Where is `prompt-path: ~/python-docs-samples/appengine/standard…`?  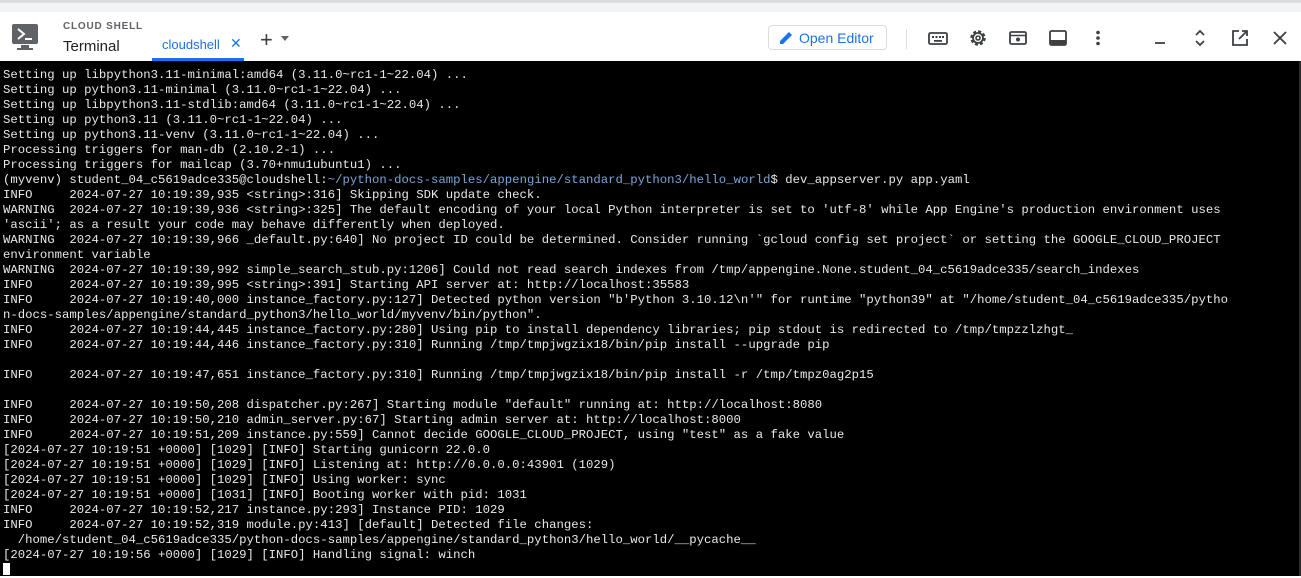 prompt-path: ~/python-docs-samples/appengine/standard… is located at coordinates (549, 180).